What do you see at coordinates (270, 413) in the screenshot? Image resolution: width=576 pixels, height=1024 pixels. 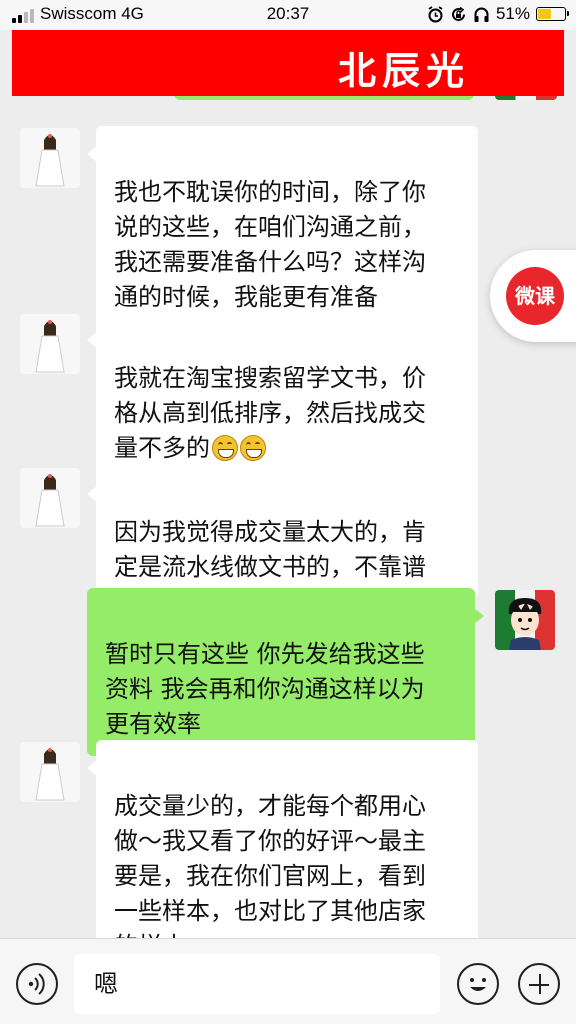 I see `message-text: 我就在淘宝搜索留学文书，价 格从高到低排序，然后找成交 量不多的` at bounding box center [270, 413].